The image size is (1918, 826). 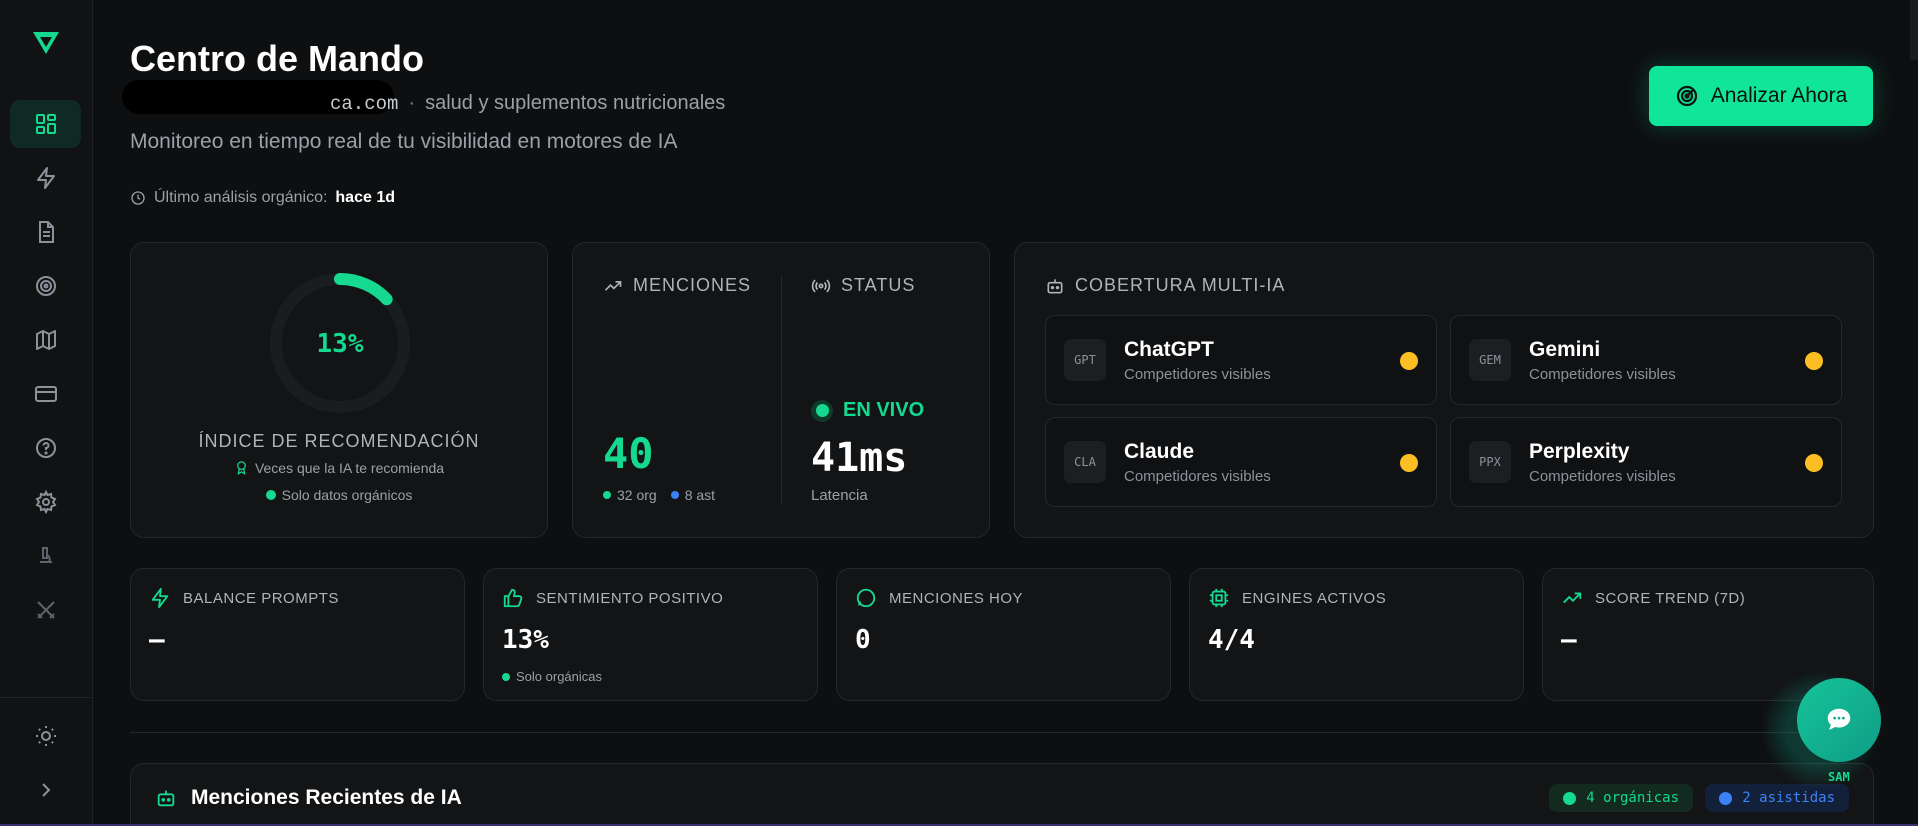 I want to click on mentions-label: MENCIONES, so click(x=692, y=285).